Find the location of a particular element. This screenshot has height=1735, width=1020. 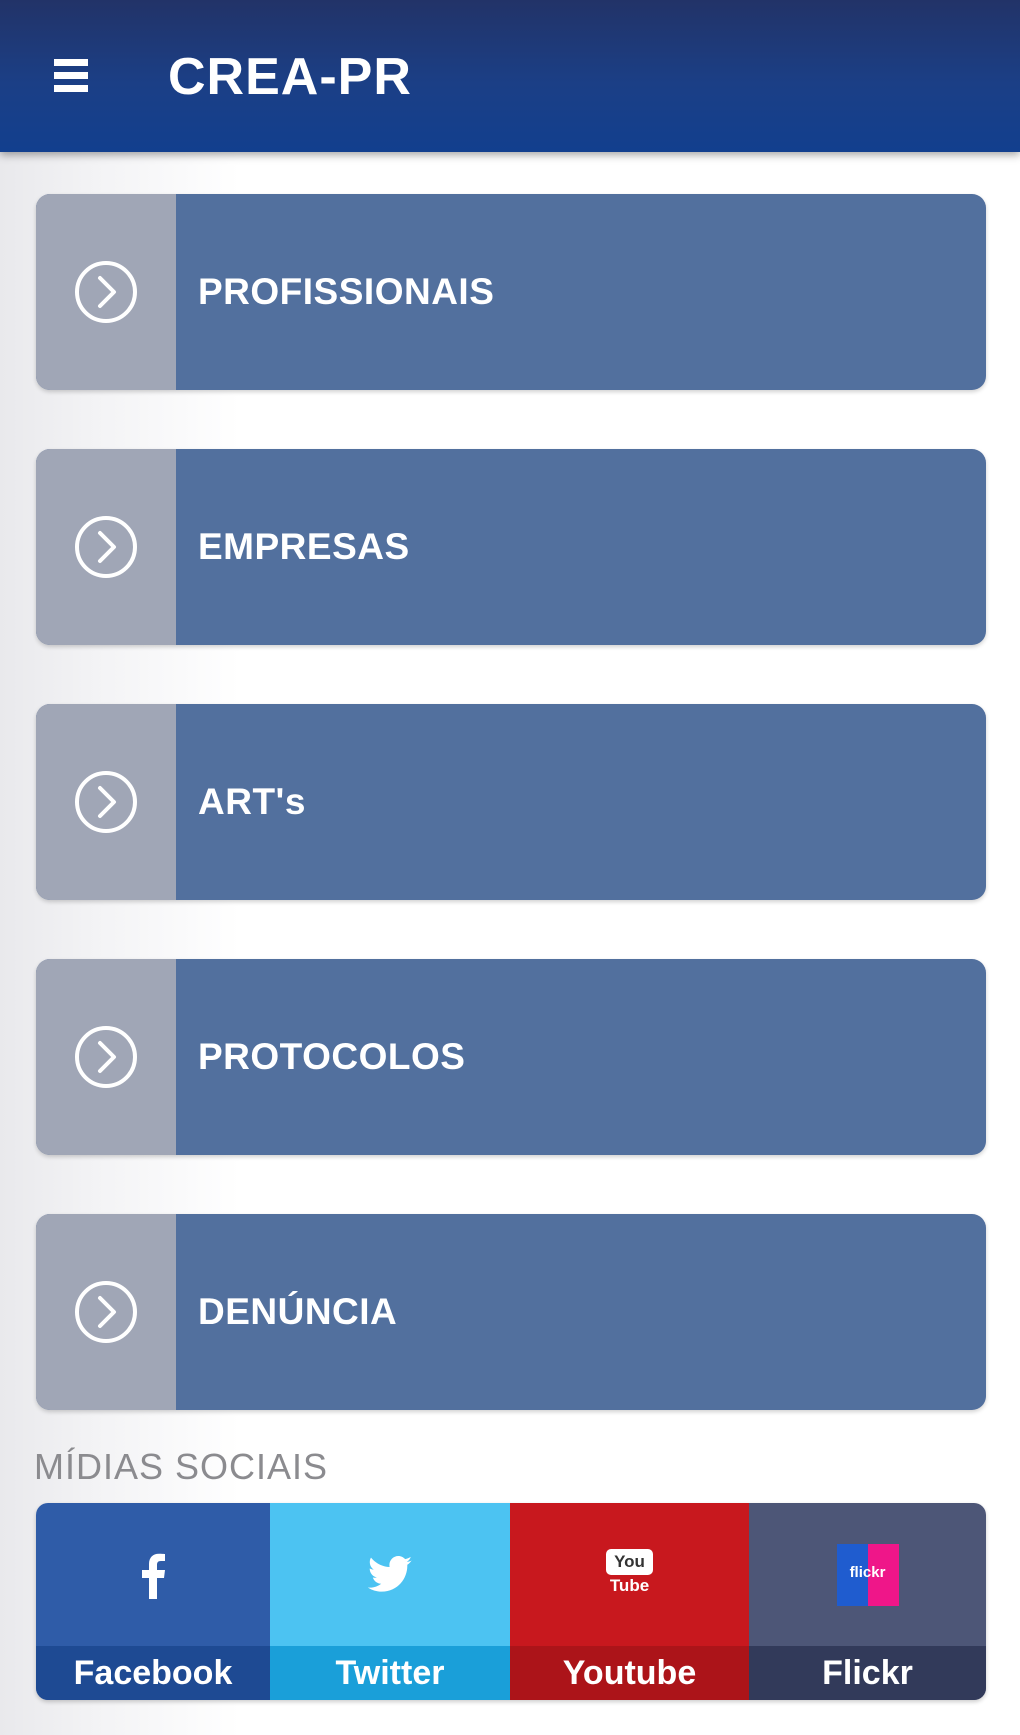

youtube-button: You Tube Youtube is located at coordinates (629, 1601).